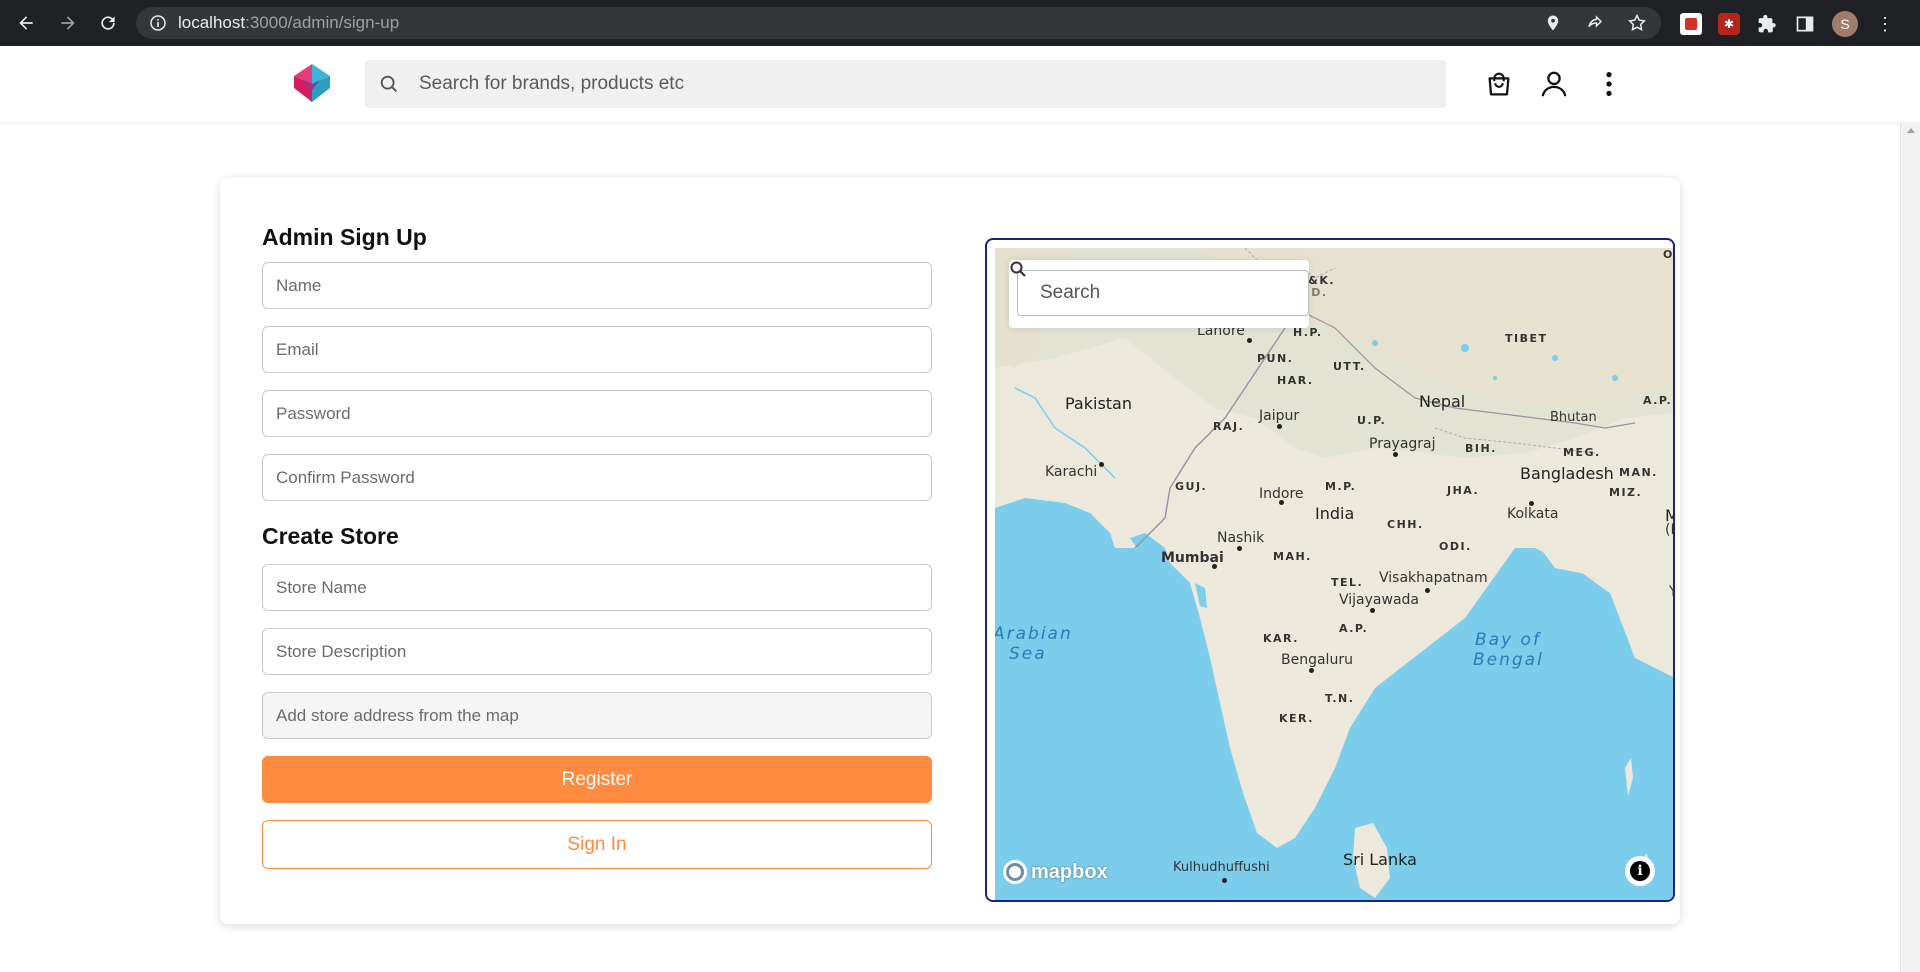 The height and width of the screenshot is (972, 1920). Describe the element at coordinates (26, 23) in the screenshot. I see `back-icon` at that location.